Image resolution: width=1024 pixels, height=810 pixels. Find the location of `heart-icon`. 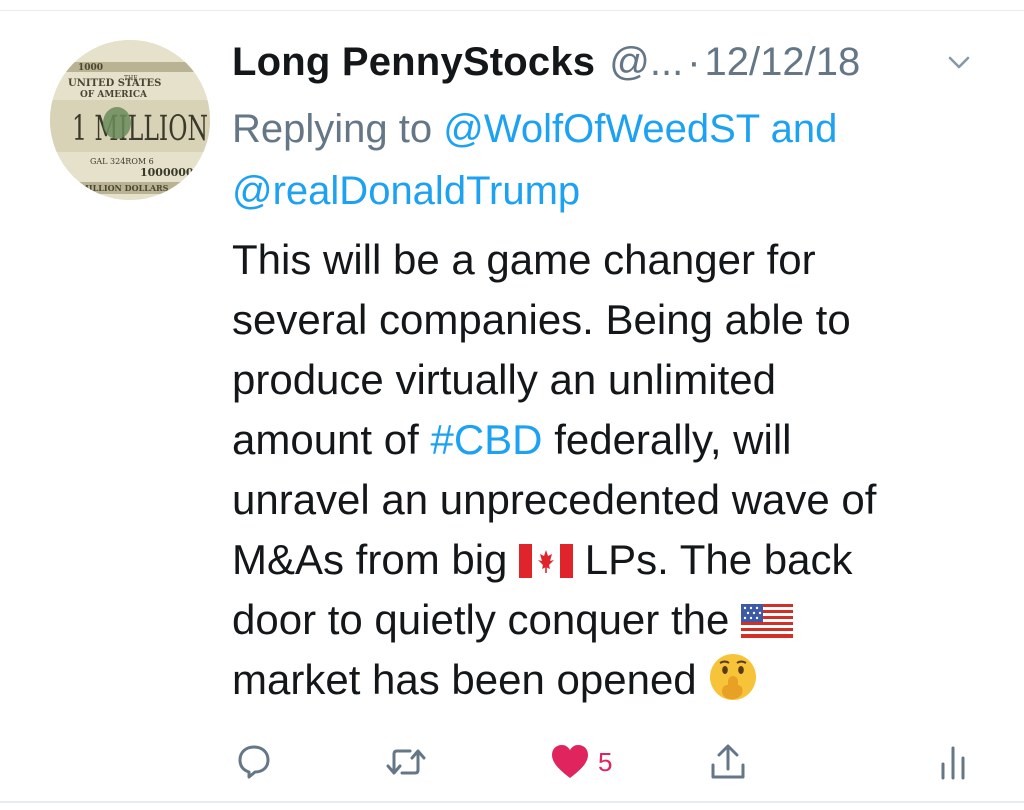

heart-icon is located at coordinates (570, 761).